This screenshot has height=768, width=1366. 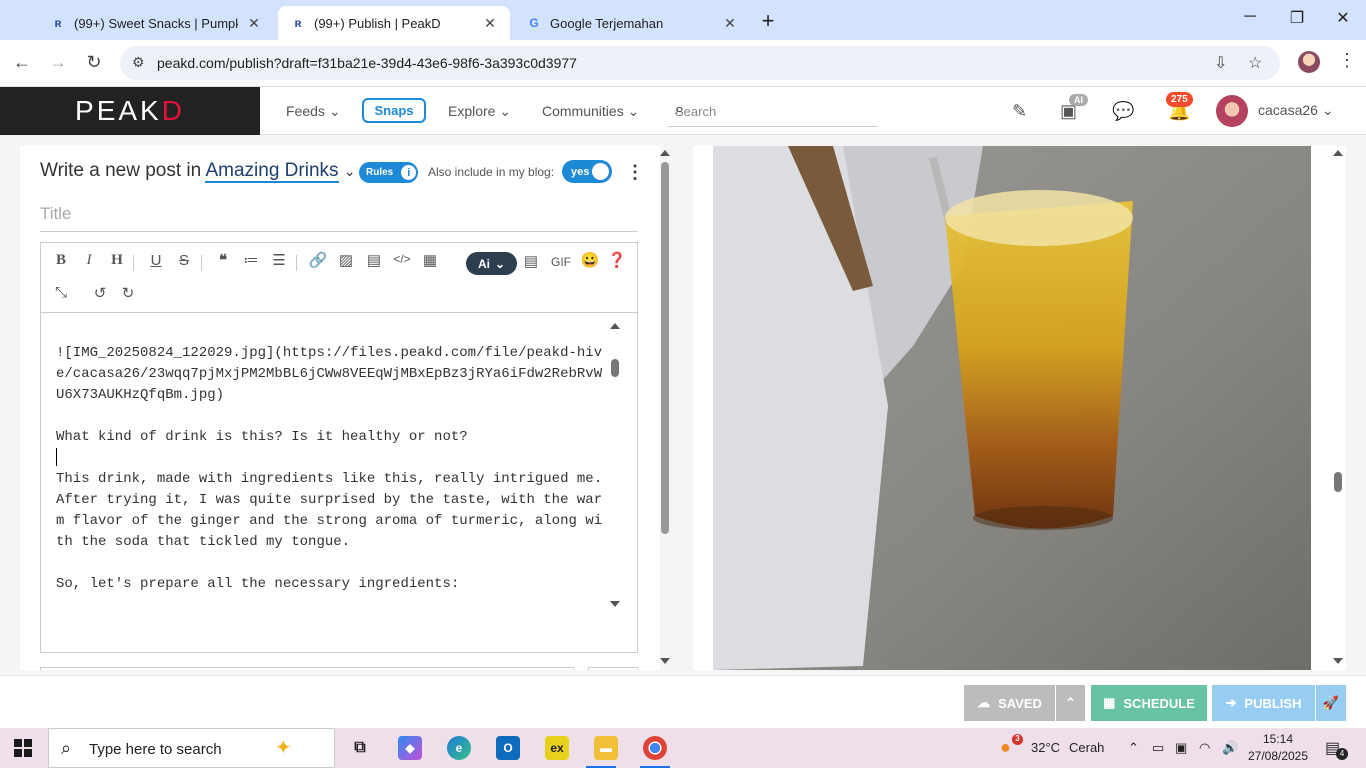 I want to click on table-icon: ▦, so click(x=430, y=260).